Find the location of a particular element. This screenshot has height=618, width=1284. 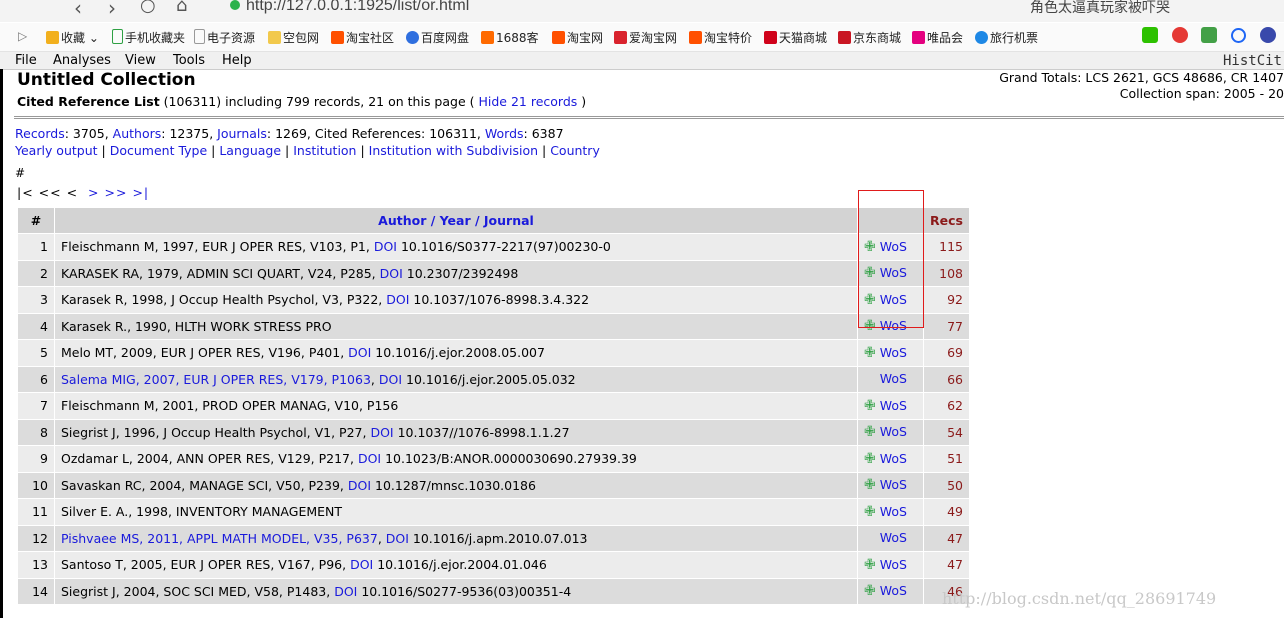

recs-count: 49 is located at coordinates (946, 512).